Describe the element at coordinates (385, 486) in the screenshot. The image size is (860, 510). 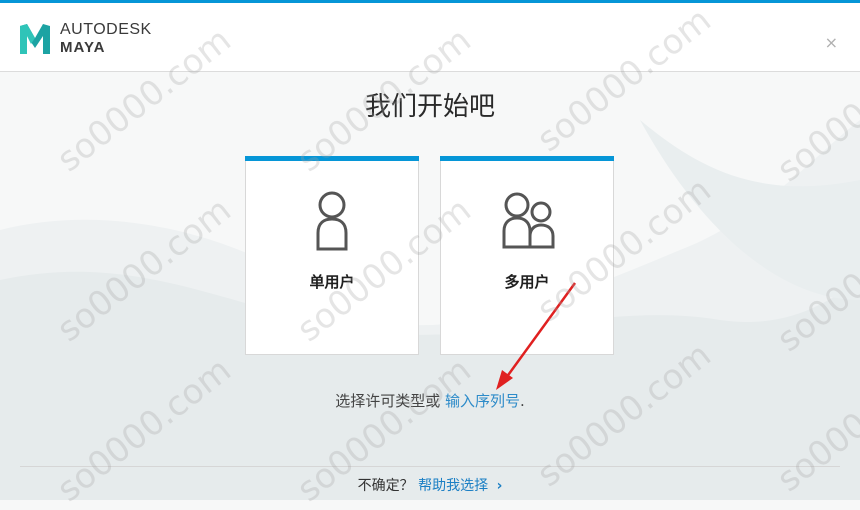
I see `help-question: 不确定？` at that location.